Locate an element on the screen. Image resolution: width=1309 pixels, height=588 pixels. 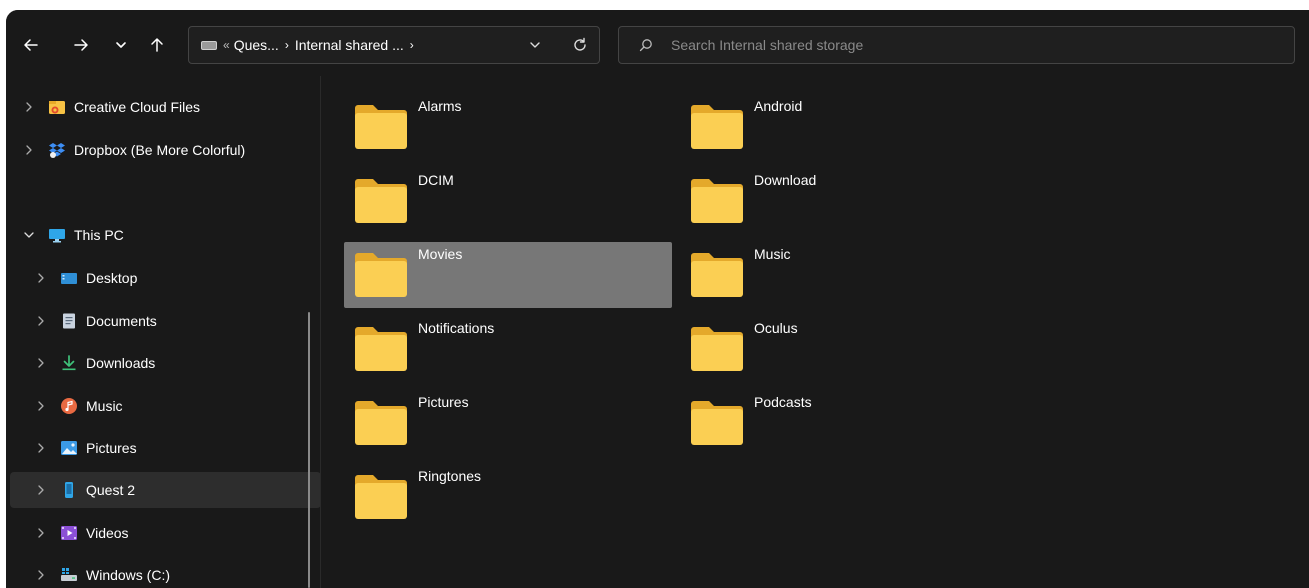
sidebar-item-label: Desktop is located at coordinates (112, 278).